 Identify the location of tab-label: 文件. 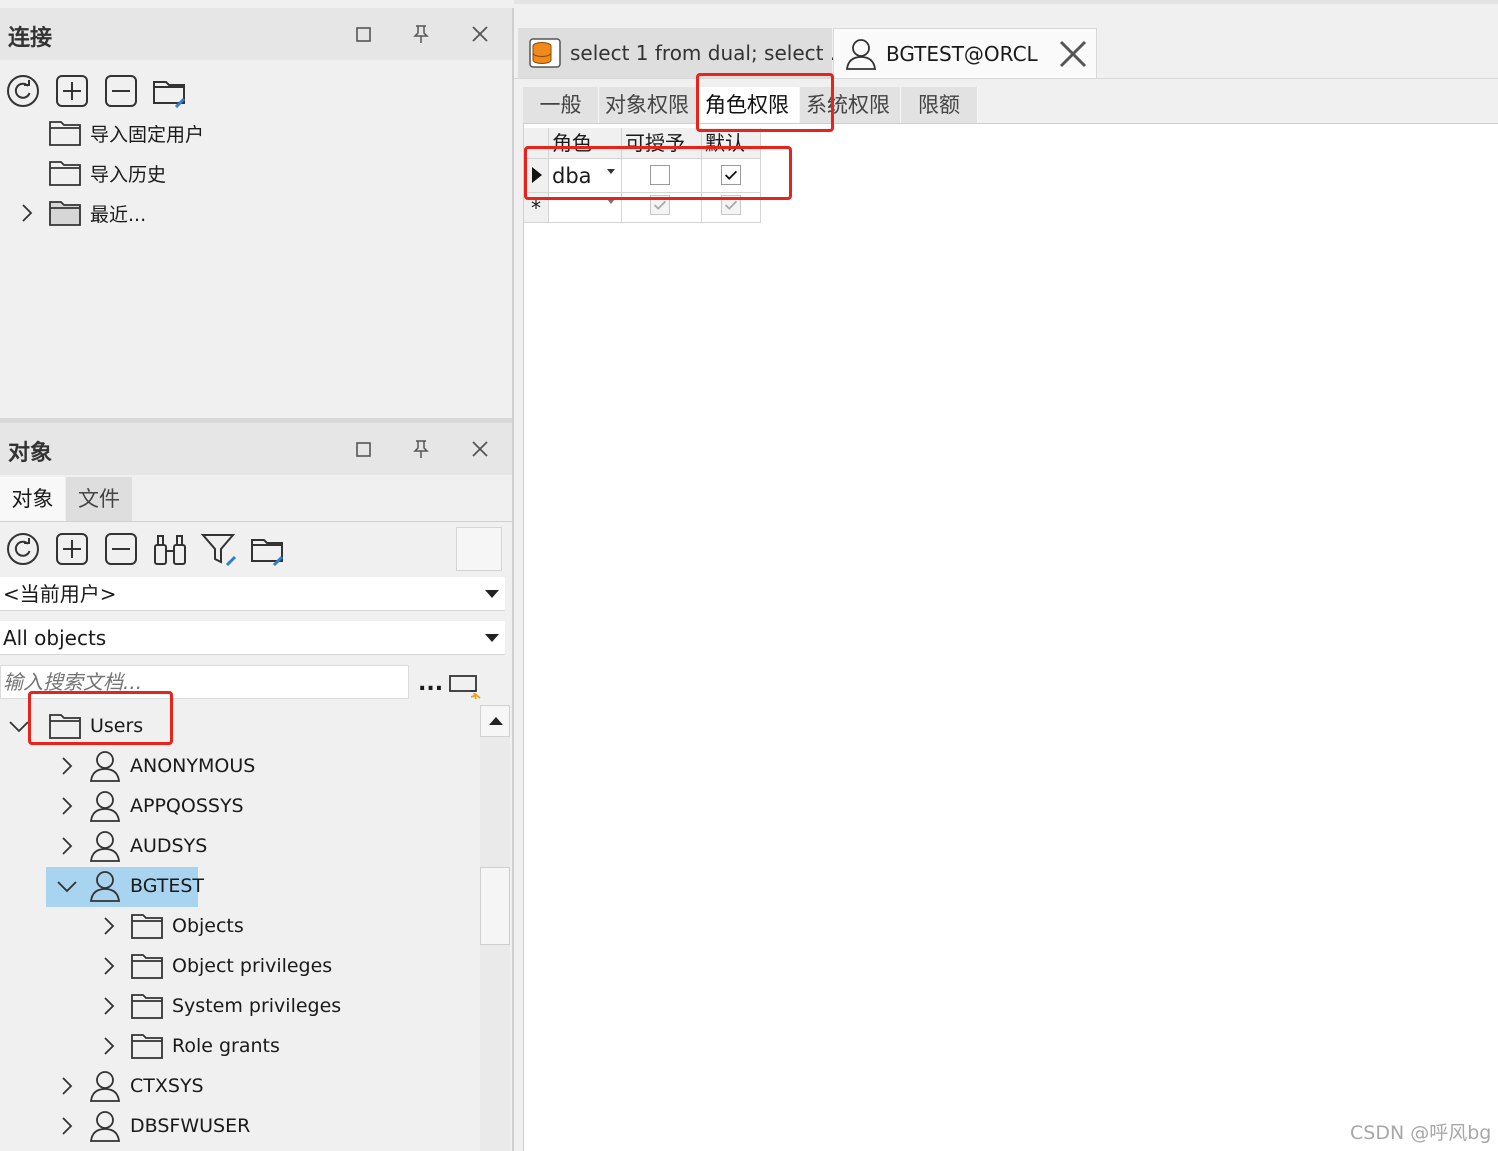
(99, 499).